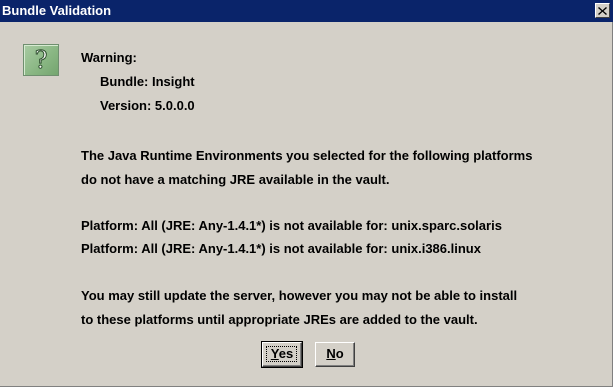 This screenshot has width=613, height=387. I want to click on close-button, so click(602, 10).